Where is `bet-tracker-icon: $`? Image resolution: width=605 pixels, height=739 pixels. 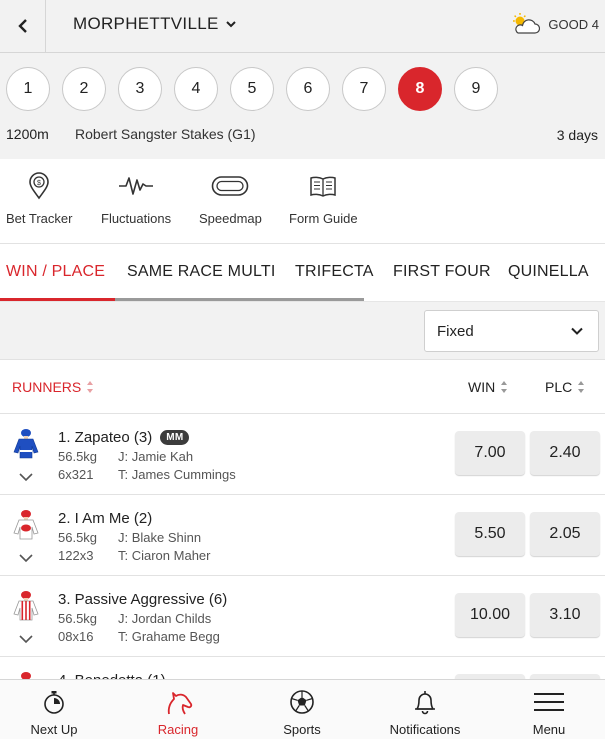 bet-tracker-icon: $ is located at coordinates (39, 186).